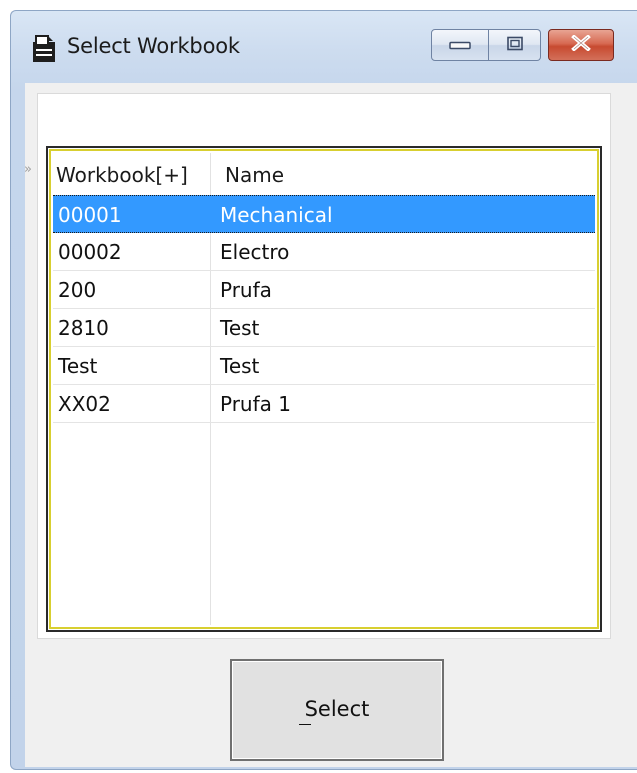 Image resolution: width=637 pixels, height=773 pixels. What do you see at coordinates (324, 174) in the screenshot?
I see `grid-header: Workbook[+] Name` at bounding box center [324, 174].